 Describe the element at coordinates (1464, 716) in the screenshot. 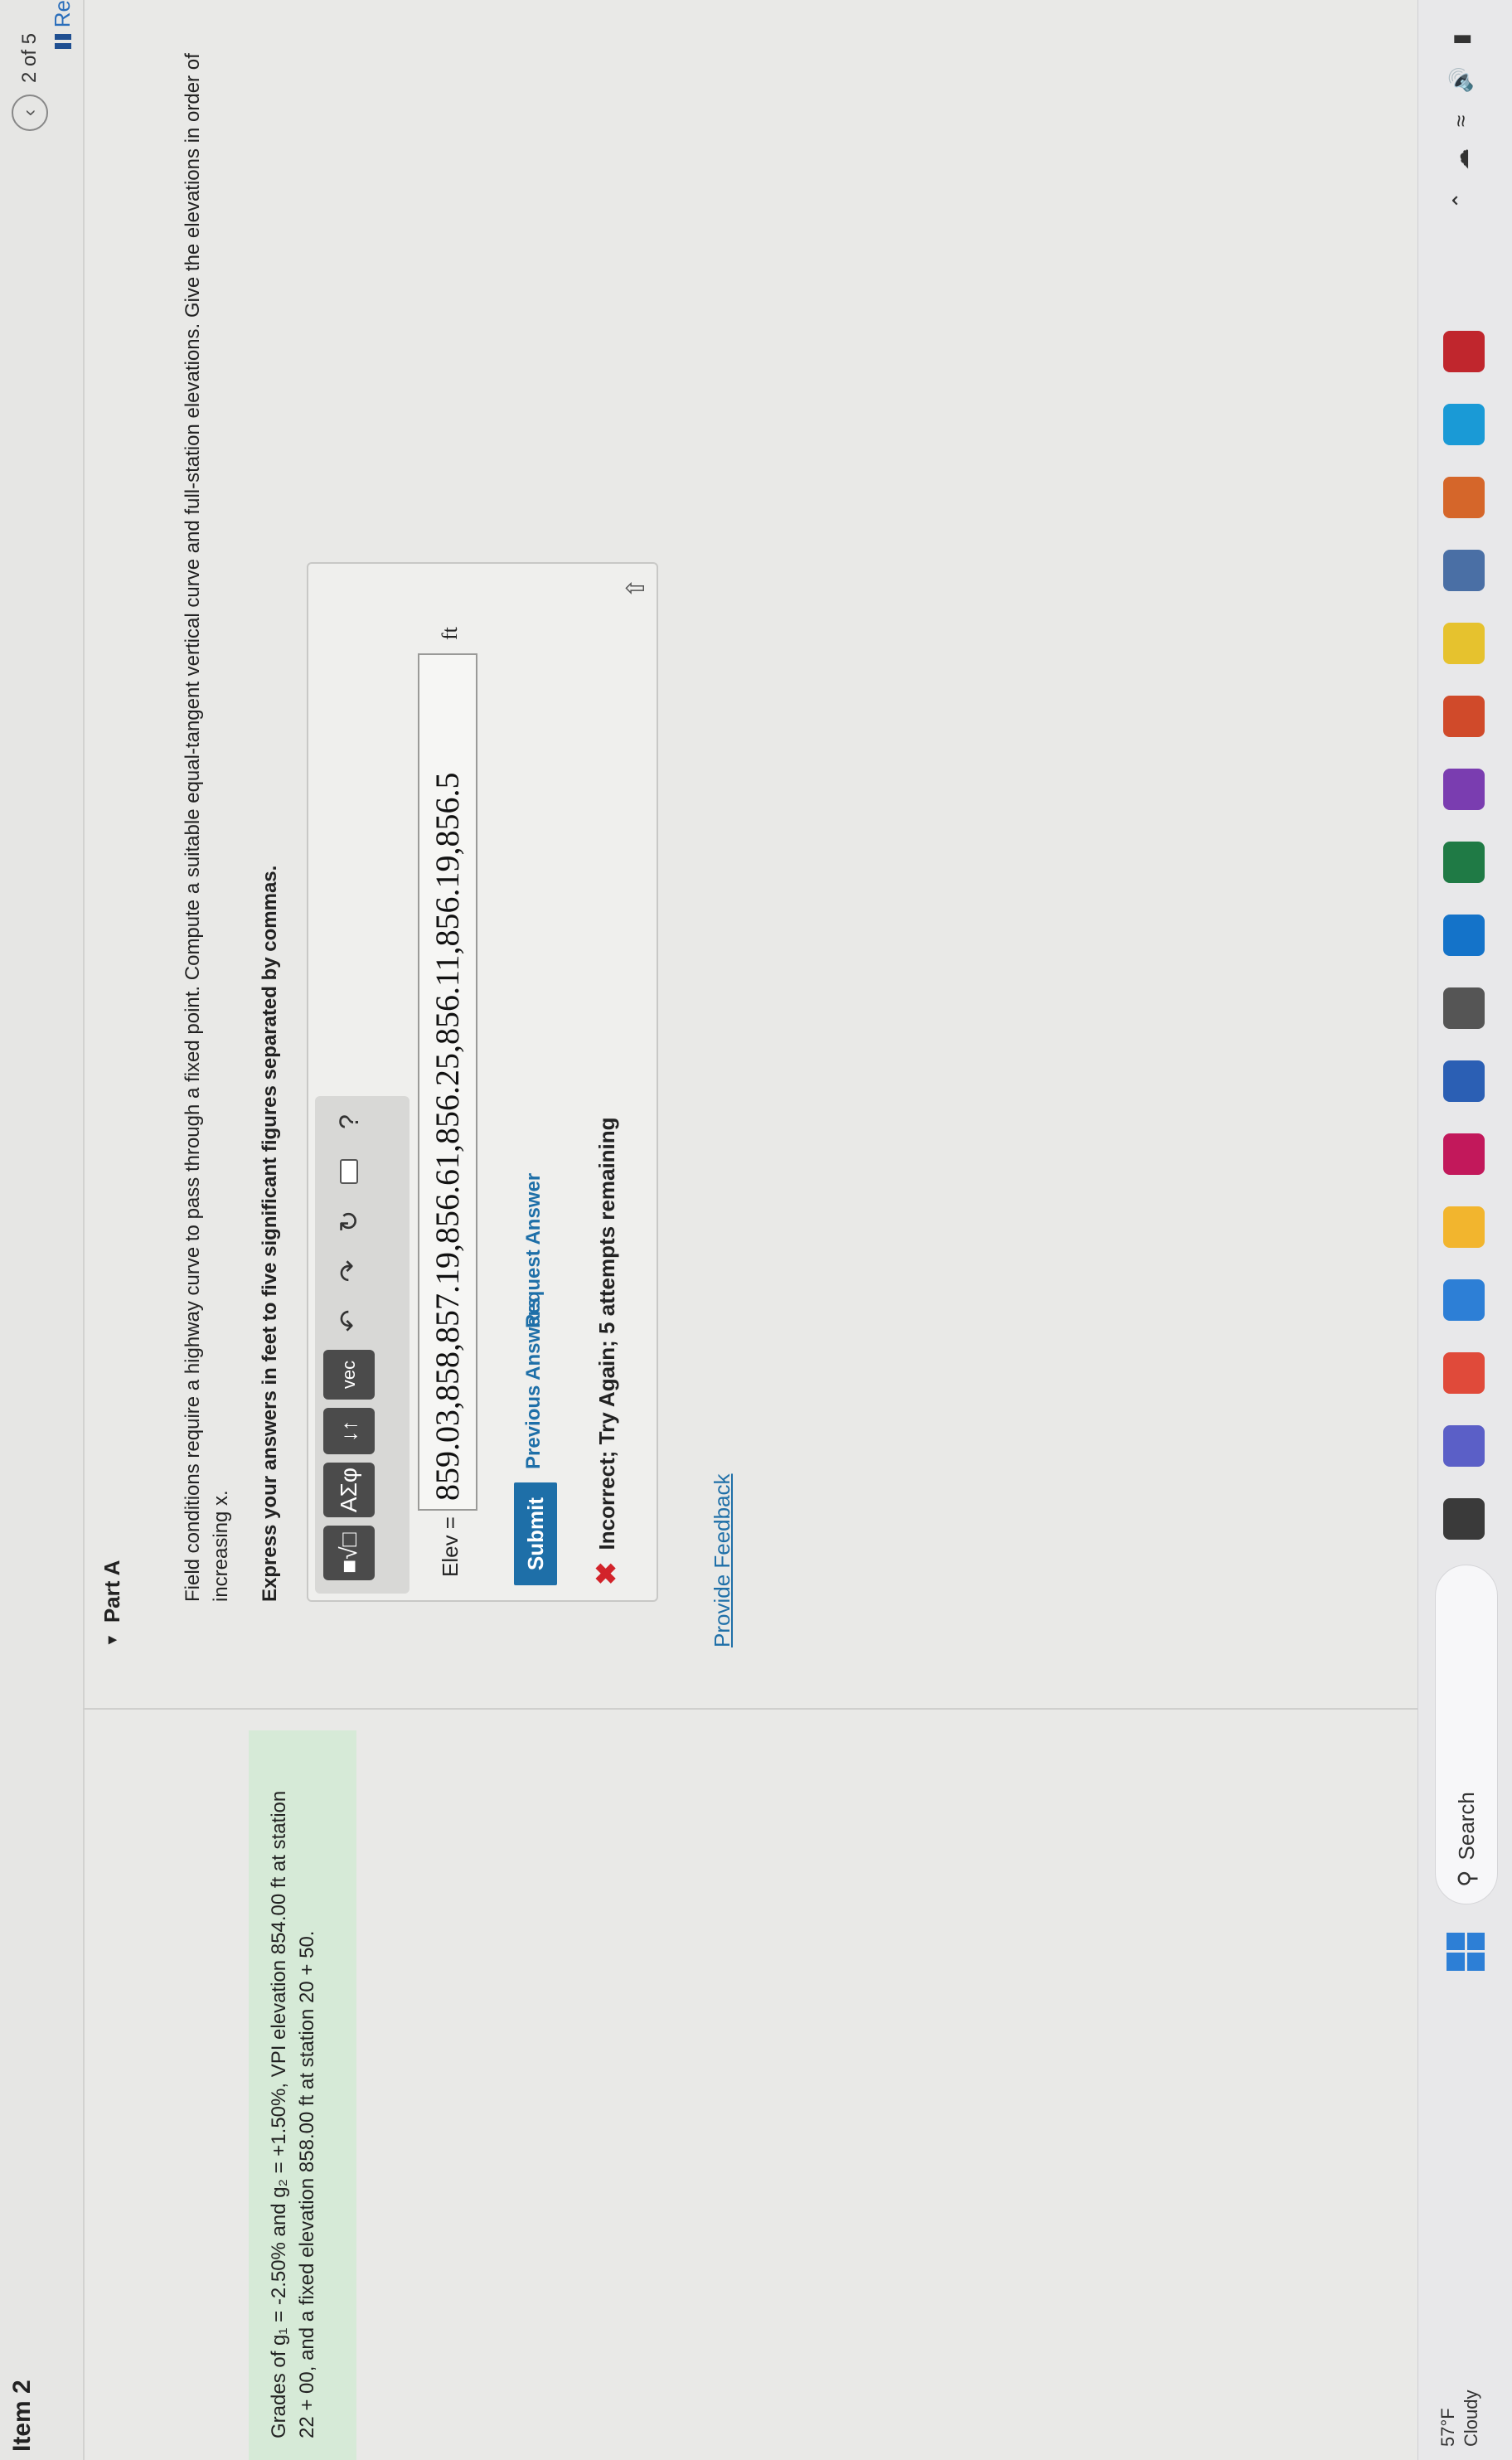

I see `powerpoint-icon` at that location.